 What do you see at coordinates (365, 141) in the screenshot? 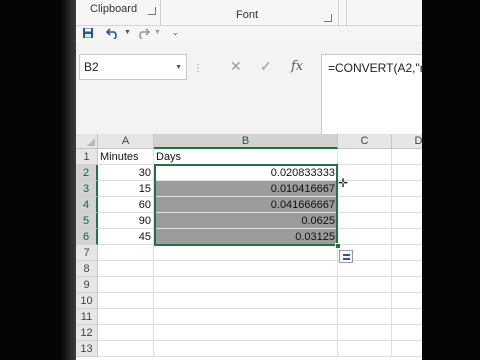
I see `column-header-c: C` at bounding box center [365, 141].